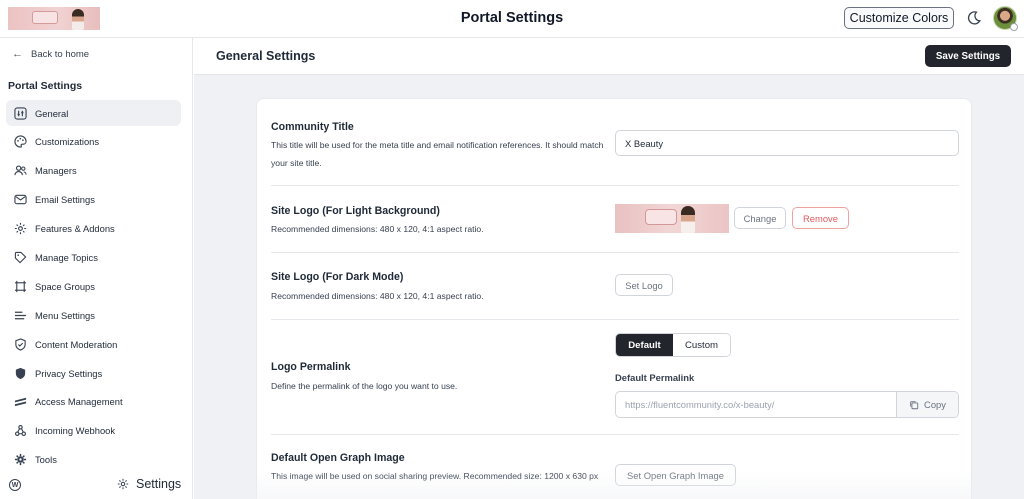  Describe the element at coordinates (45, 86) in the screenshot. I see `sidebar-heading: Portal Settings` at that location.